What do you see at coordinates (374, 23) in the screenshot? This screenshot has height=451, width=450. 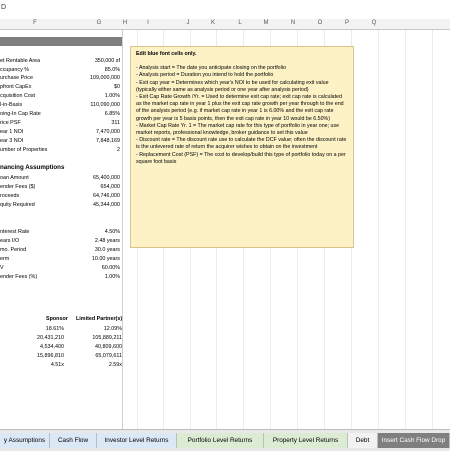 I see `column-header: Q` at bounding box center [374, 23].